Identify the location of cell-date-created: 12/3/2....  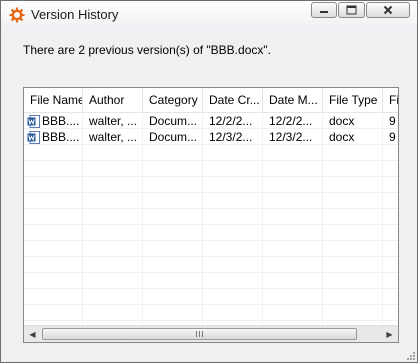
(231, 137).